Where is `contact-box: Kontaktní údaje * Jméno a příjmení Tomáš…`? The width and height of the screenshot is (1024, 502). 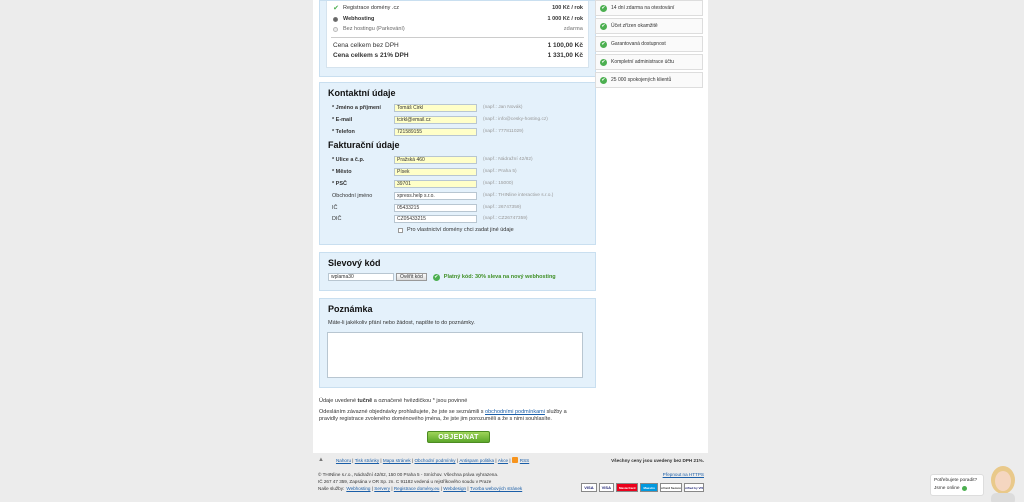
contact-box: Kontaktní údaje * Jméno a příjmení Tomáš… is located at coordinates (457, 163).